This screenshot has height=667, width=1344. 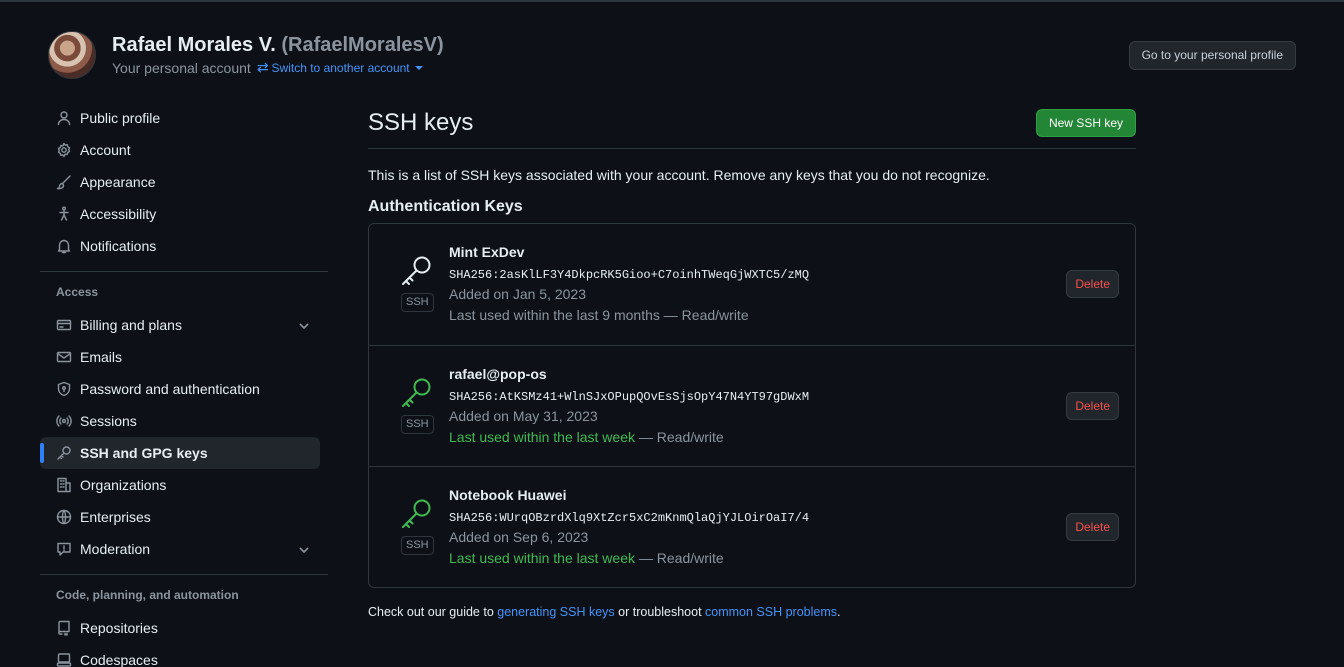 I want to click on go-to-profile-button: Go to your personal profile, so click(x=1212, y=55).